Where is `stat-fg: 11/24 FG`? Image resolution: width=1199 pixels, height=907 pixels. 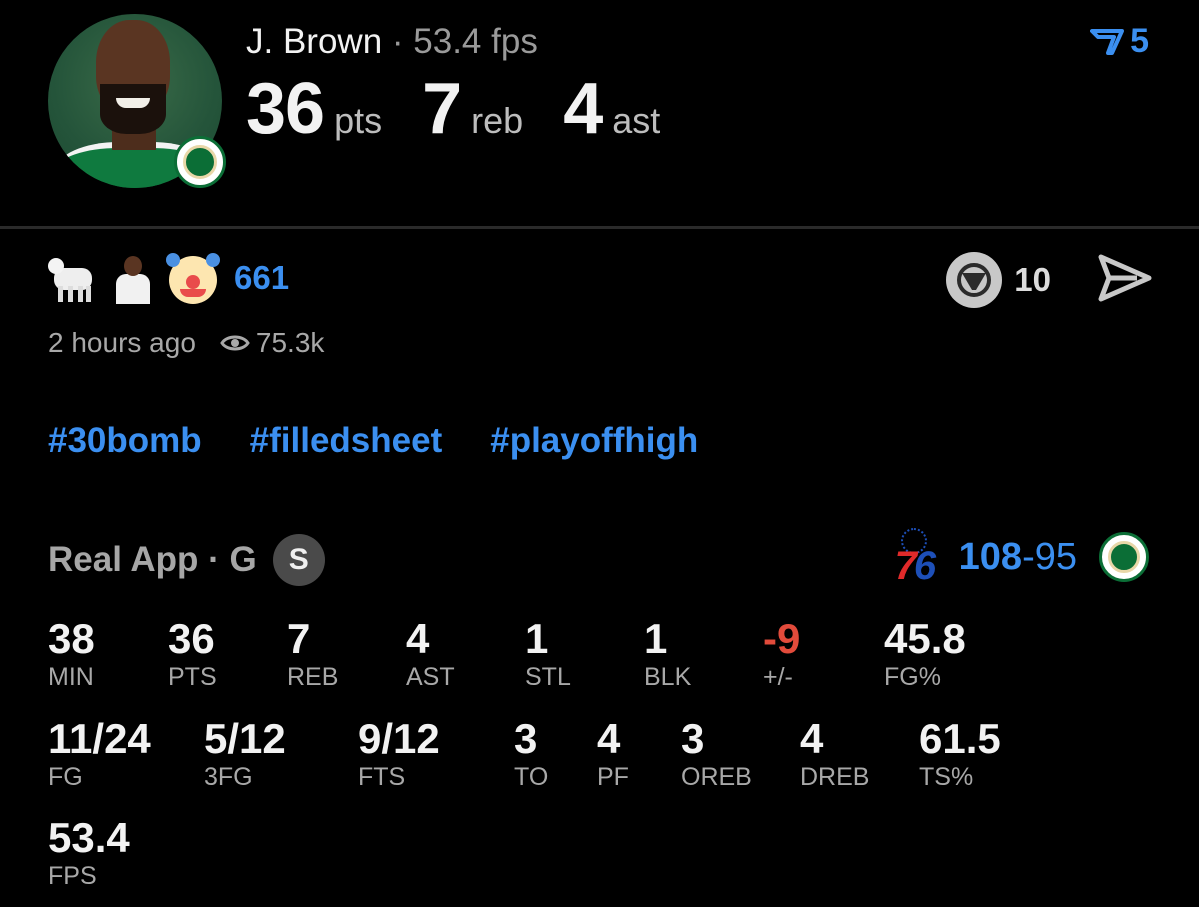 stat-fg: 11/24 FG is located at coordinates (99, 754).